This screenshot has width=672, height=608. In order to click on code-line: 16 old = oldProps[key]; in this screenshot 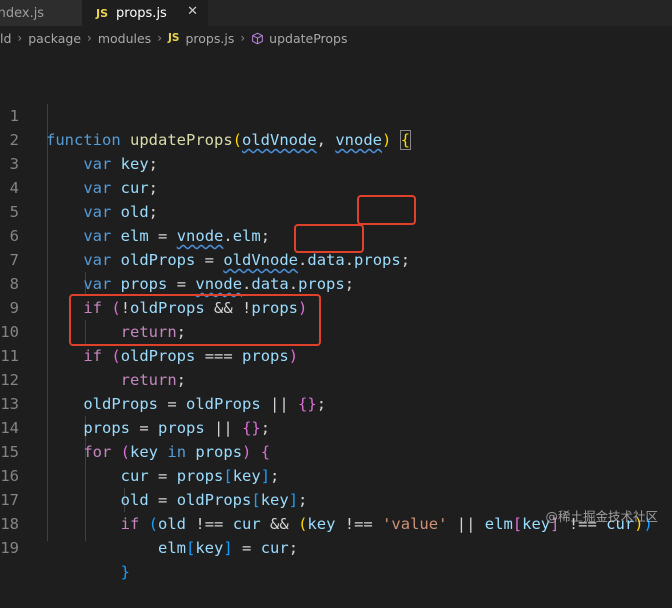, I will do `click(336, 474)`.